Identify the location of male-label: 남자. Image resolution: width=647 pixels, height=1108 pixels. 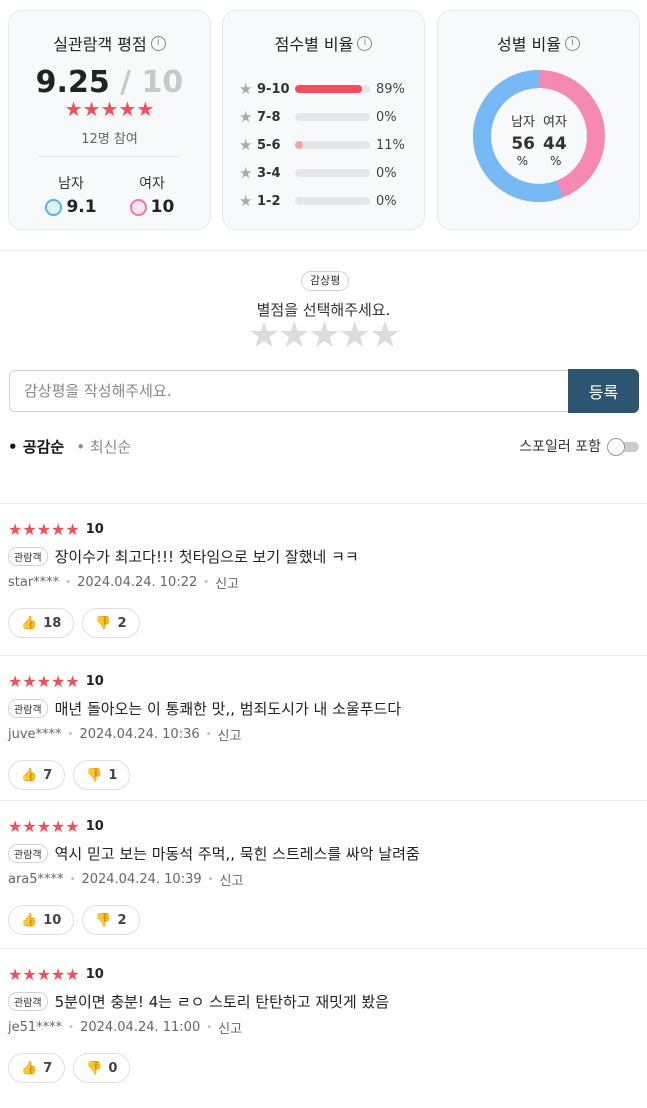
(71, 184).